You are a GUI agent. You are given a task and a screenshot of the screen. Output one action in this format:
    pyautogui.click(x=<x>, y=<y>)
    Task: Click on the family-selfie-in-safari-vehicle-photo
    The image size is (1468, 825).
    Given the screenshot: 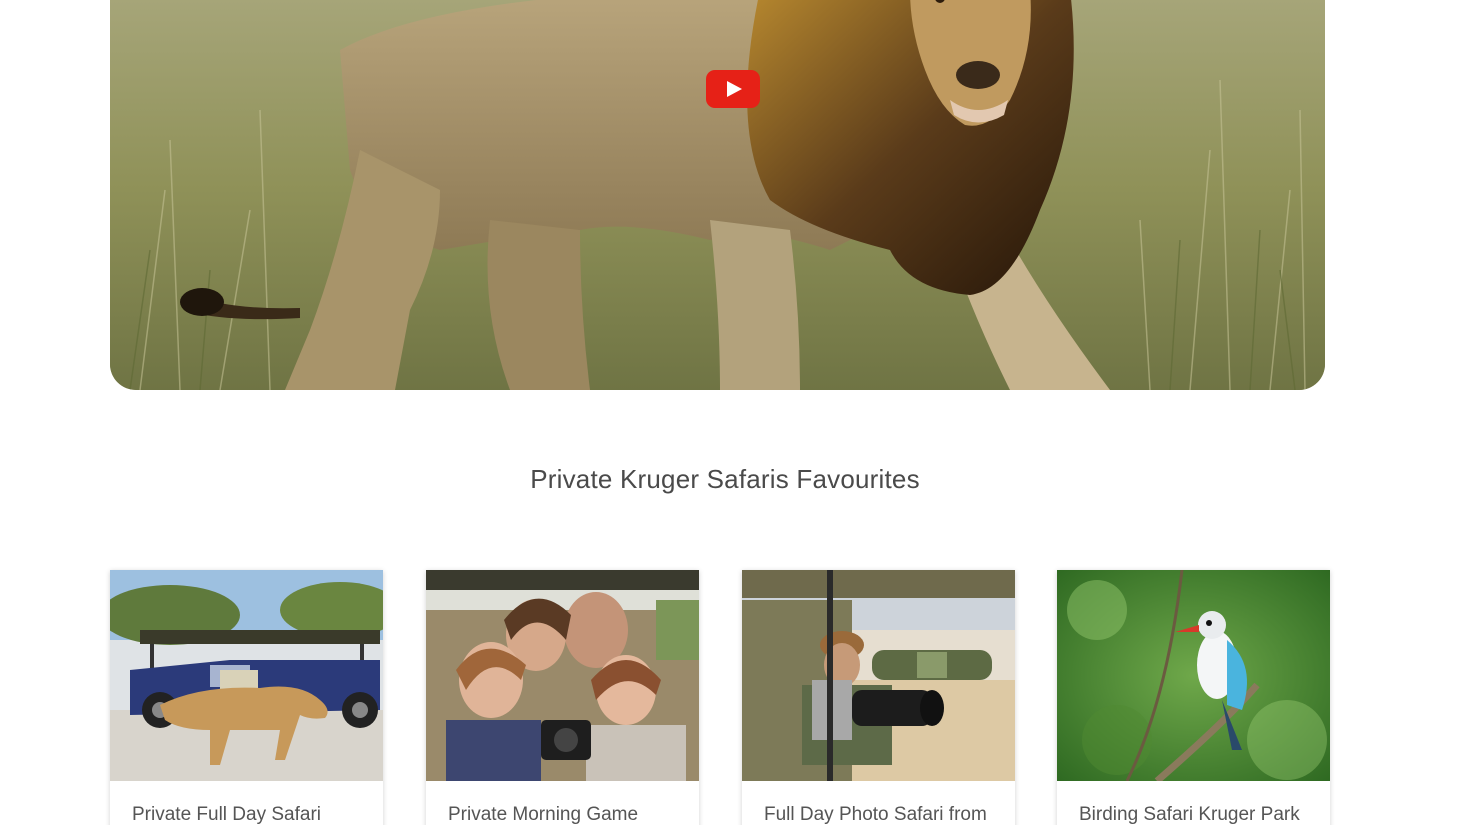 What is the action you would take?
    pyautogui.click(x=562, y=675)
    